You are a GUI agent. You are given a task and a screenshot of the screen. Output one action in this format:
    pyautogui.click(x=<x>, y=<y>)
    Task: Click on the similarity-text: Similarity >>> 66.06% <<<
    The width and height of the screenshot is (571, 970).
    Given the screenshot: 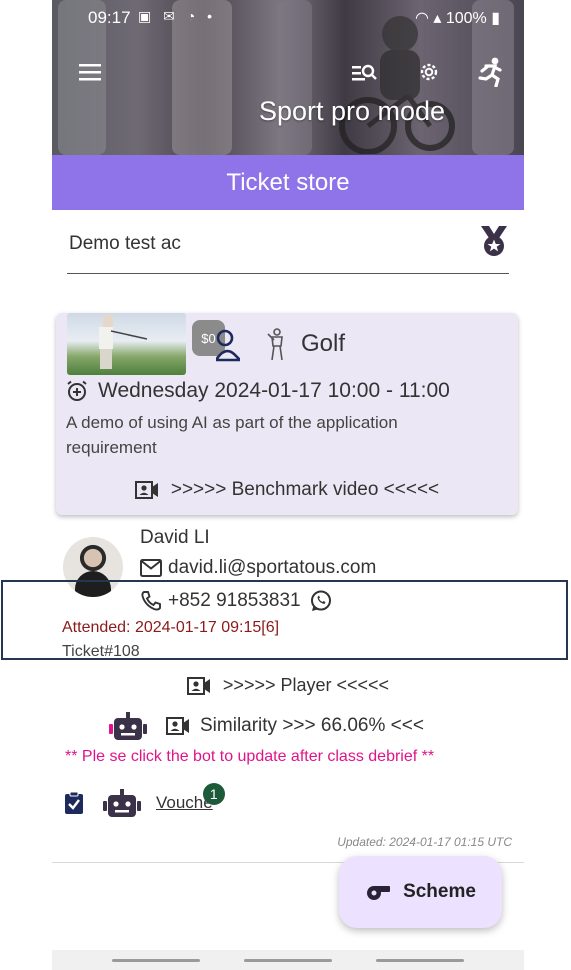 What is the action you would take?
    pyautogui.click(x=312, y=725)
    